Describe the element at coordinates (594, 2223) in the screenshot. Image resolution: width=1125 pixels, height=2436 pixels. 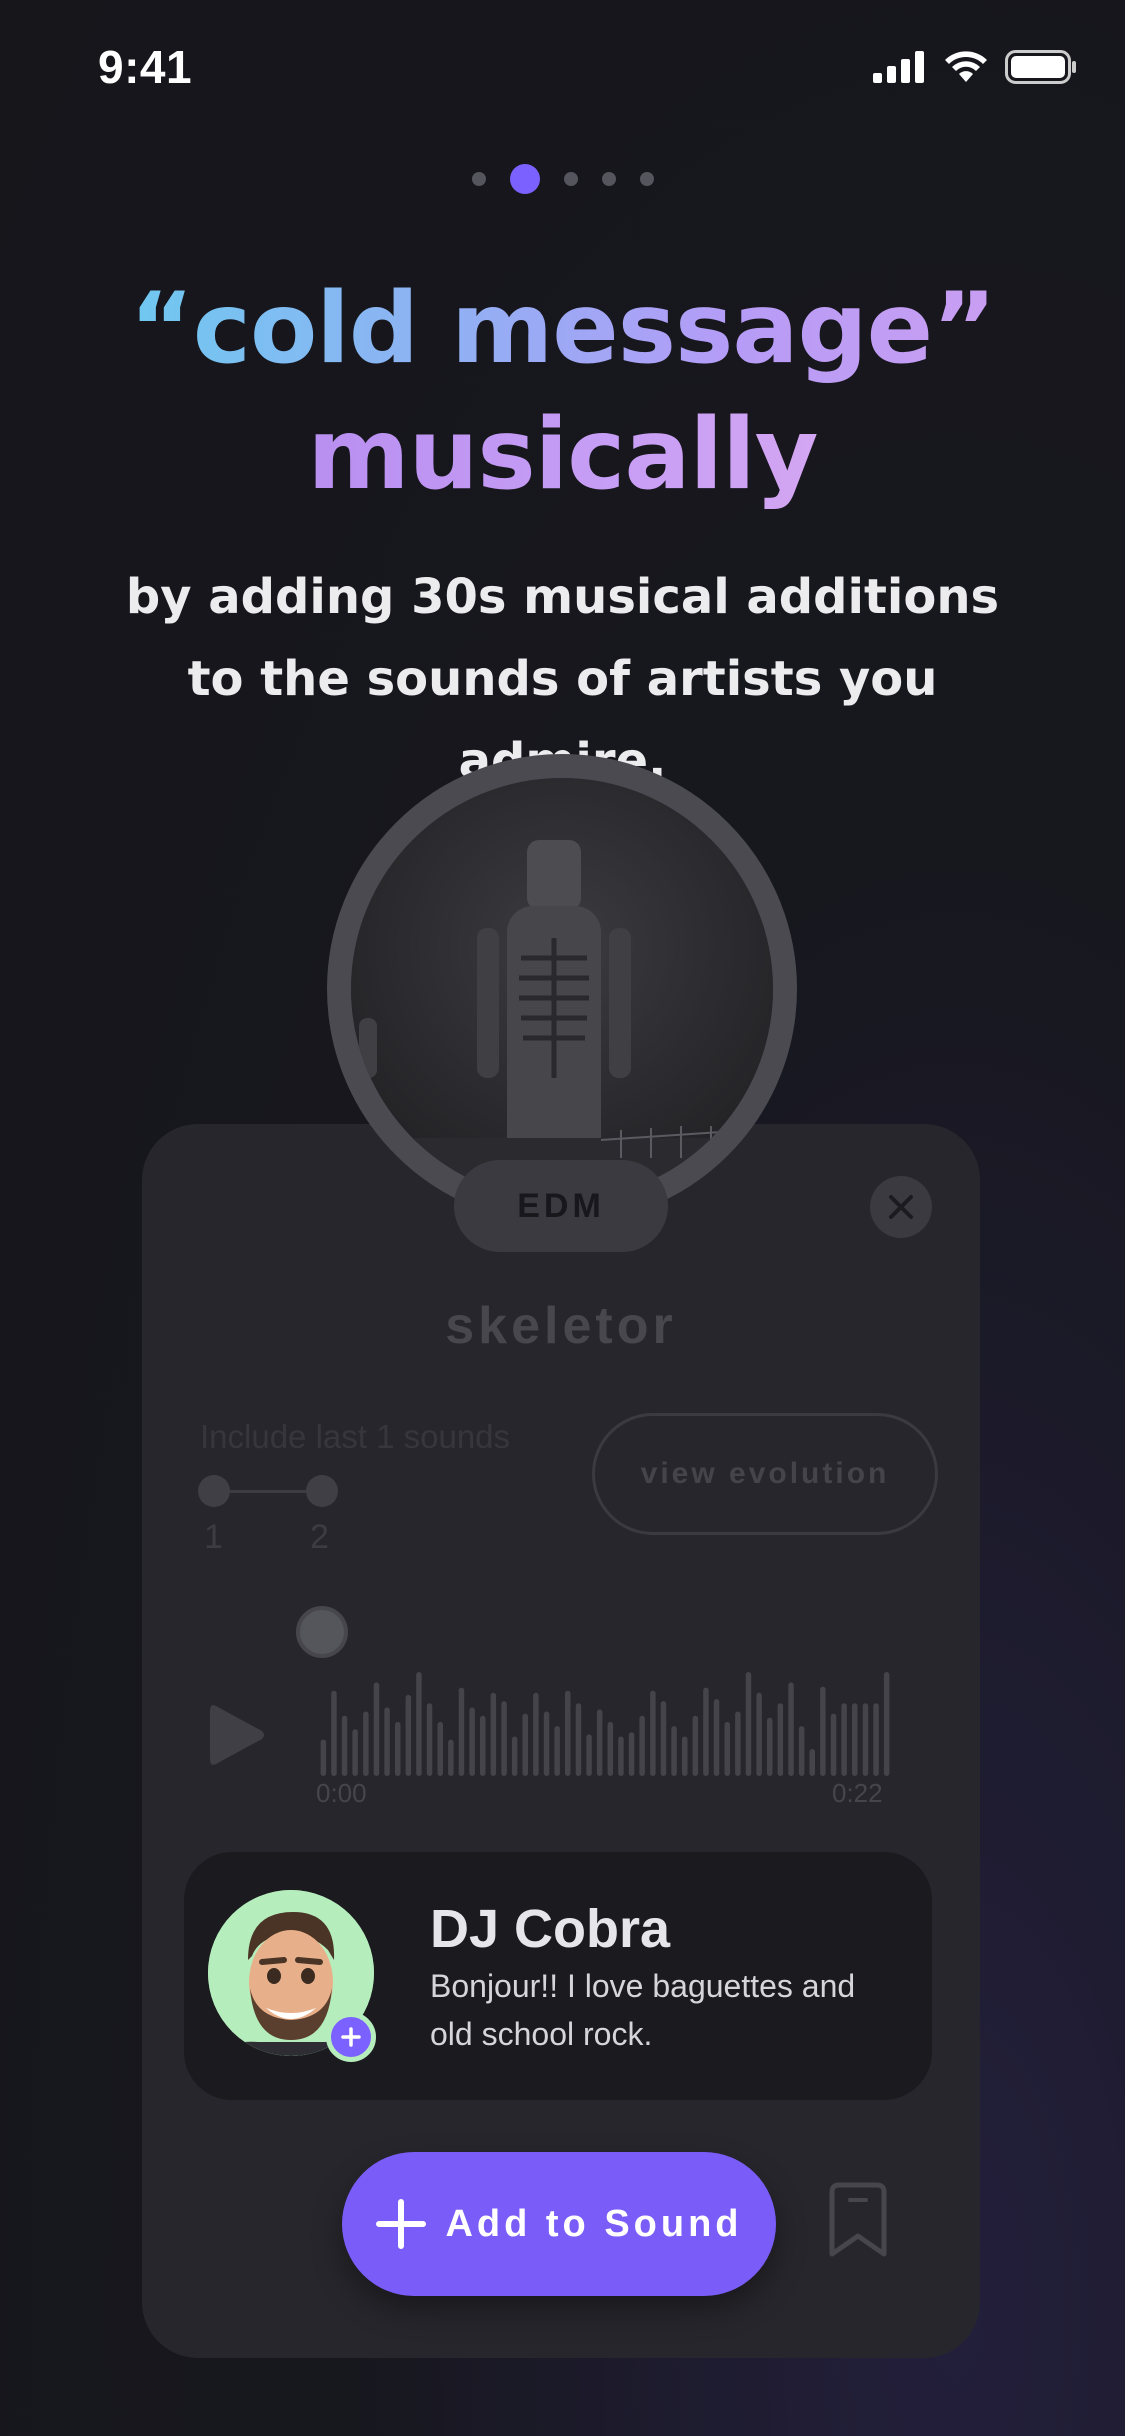
I see `add-to-sound-label: Add to Sound` at that location.